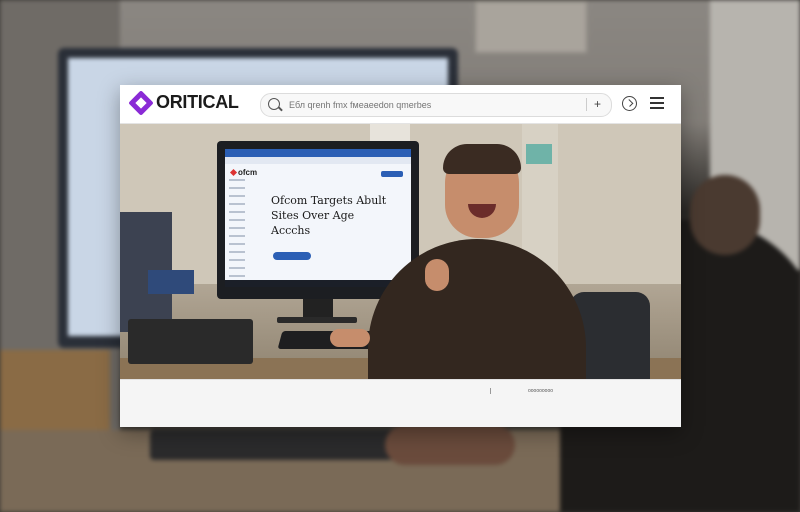 This screenshot has width=800, height=512. Describe the element at coordinates (317, 320) in the screenshot. I see `monitor-base` at that location.